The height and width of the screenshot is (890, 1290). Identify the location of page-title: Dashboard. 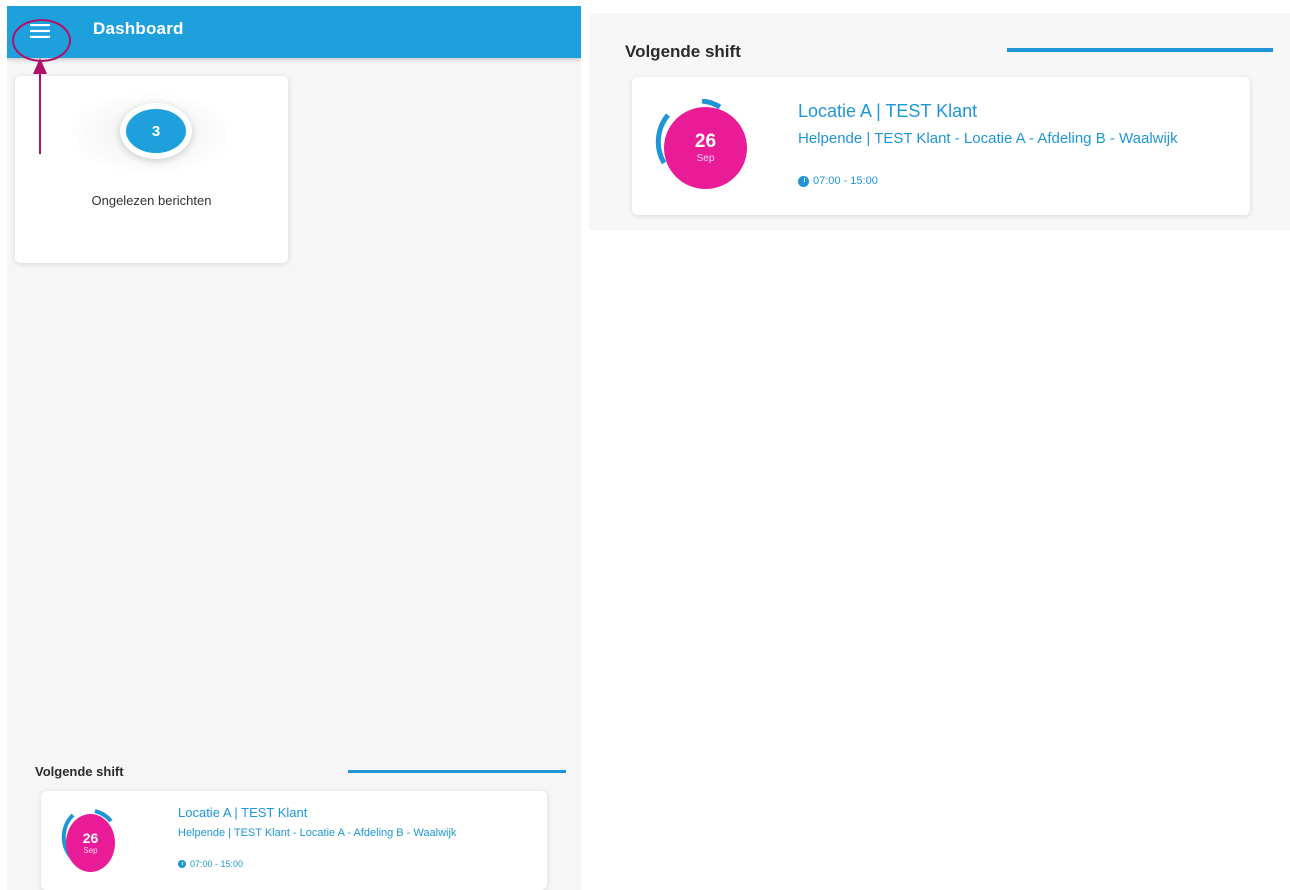
(138, 28).